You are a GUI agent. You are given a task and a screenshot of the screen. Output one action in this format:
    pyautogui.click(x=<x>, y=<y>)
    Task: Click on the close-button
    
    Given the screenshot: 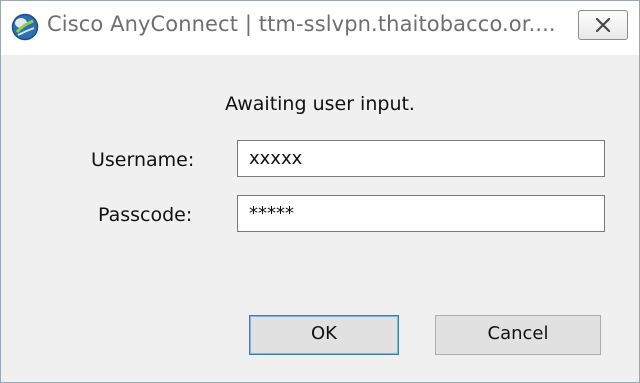 What is the action you would take?
    pyautogui.click(x=603, y=25)
    